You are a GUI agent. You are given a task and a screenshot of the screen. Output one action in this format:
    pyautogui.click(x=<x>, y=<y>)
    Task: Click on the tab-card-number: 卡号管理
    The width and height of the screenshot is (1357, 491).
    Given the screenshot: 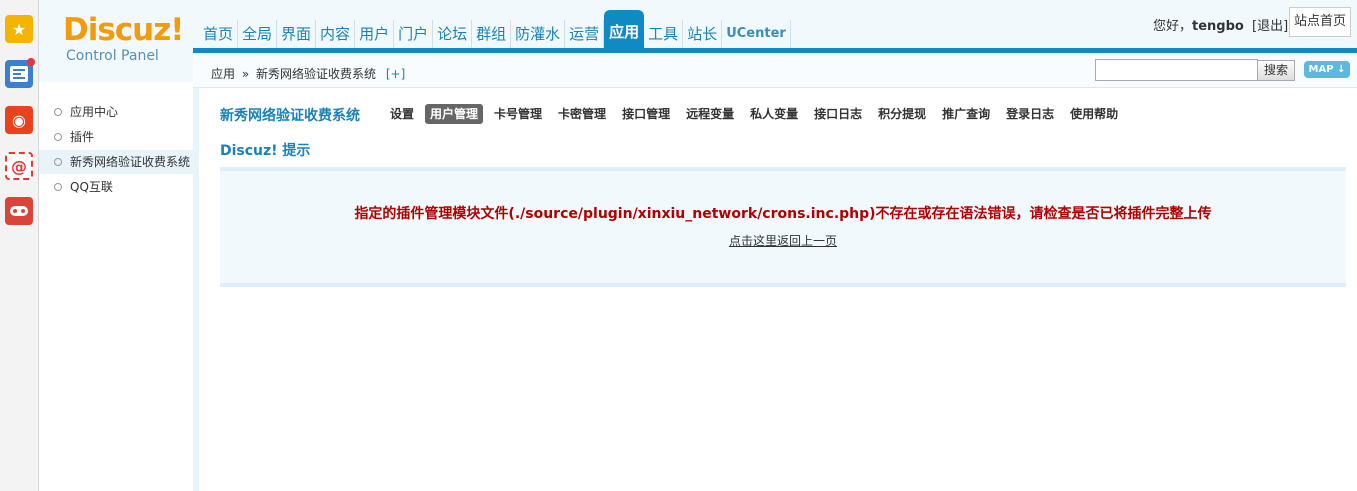 What is the action you would take?
    pyautogui.click(x=518, y=114)
    